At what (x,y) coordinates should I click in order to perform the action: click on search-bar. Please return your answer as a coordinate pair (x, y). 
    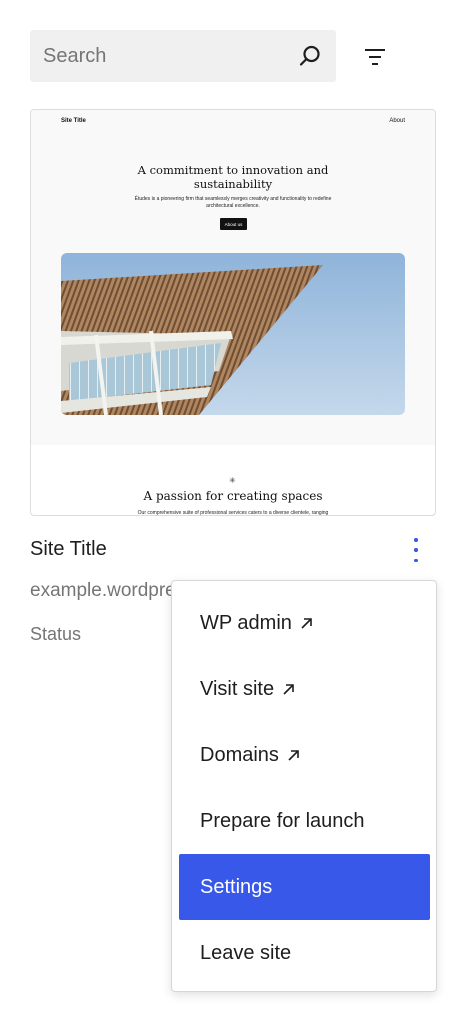
    Looking at the image, I should click on (183, 56).